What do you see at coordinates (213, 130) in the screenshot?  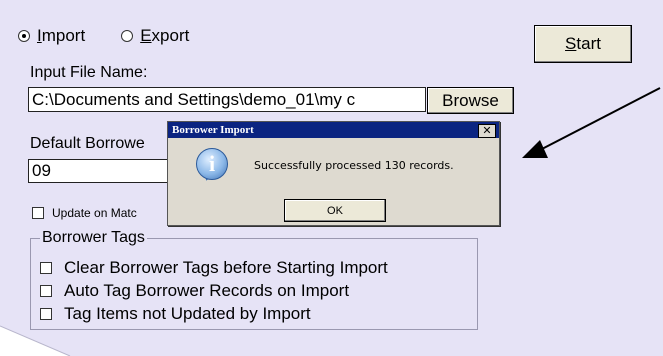 I see `dialog-title: Borrower Import` at bounding box center [213, 130].